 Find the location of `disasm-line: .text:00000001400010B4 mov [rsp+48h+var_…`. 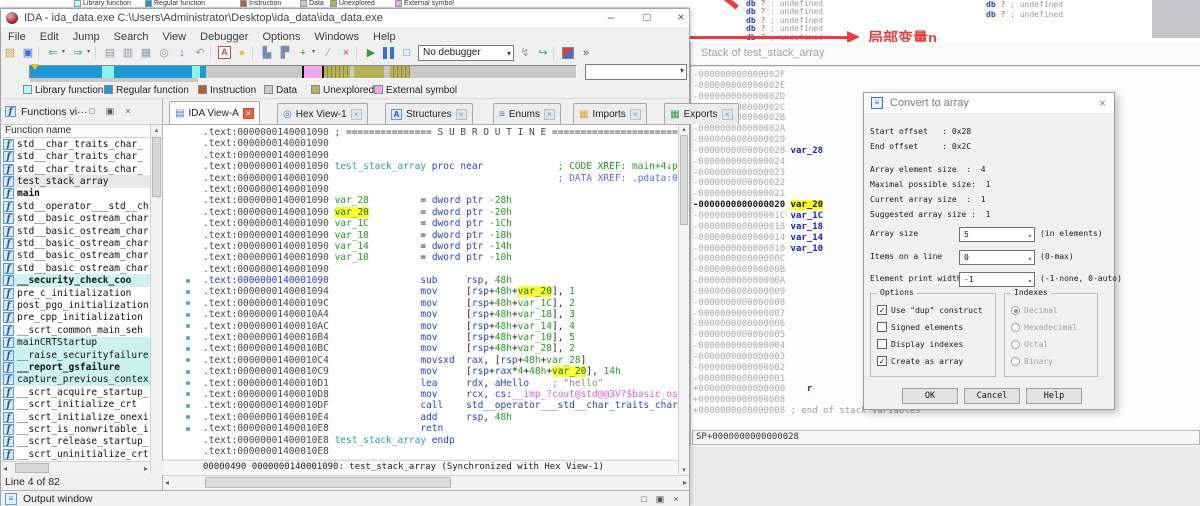

disasm-line: .text:00000001400010B4 mov [rsp+48h+var_… is located at coordinates (420, 337).